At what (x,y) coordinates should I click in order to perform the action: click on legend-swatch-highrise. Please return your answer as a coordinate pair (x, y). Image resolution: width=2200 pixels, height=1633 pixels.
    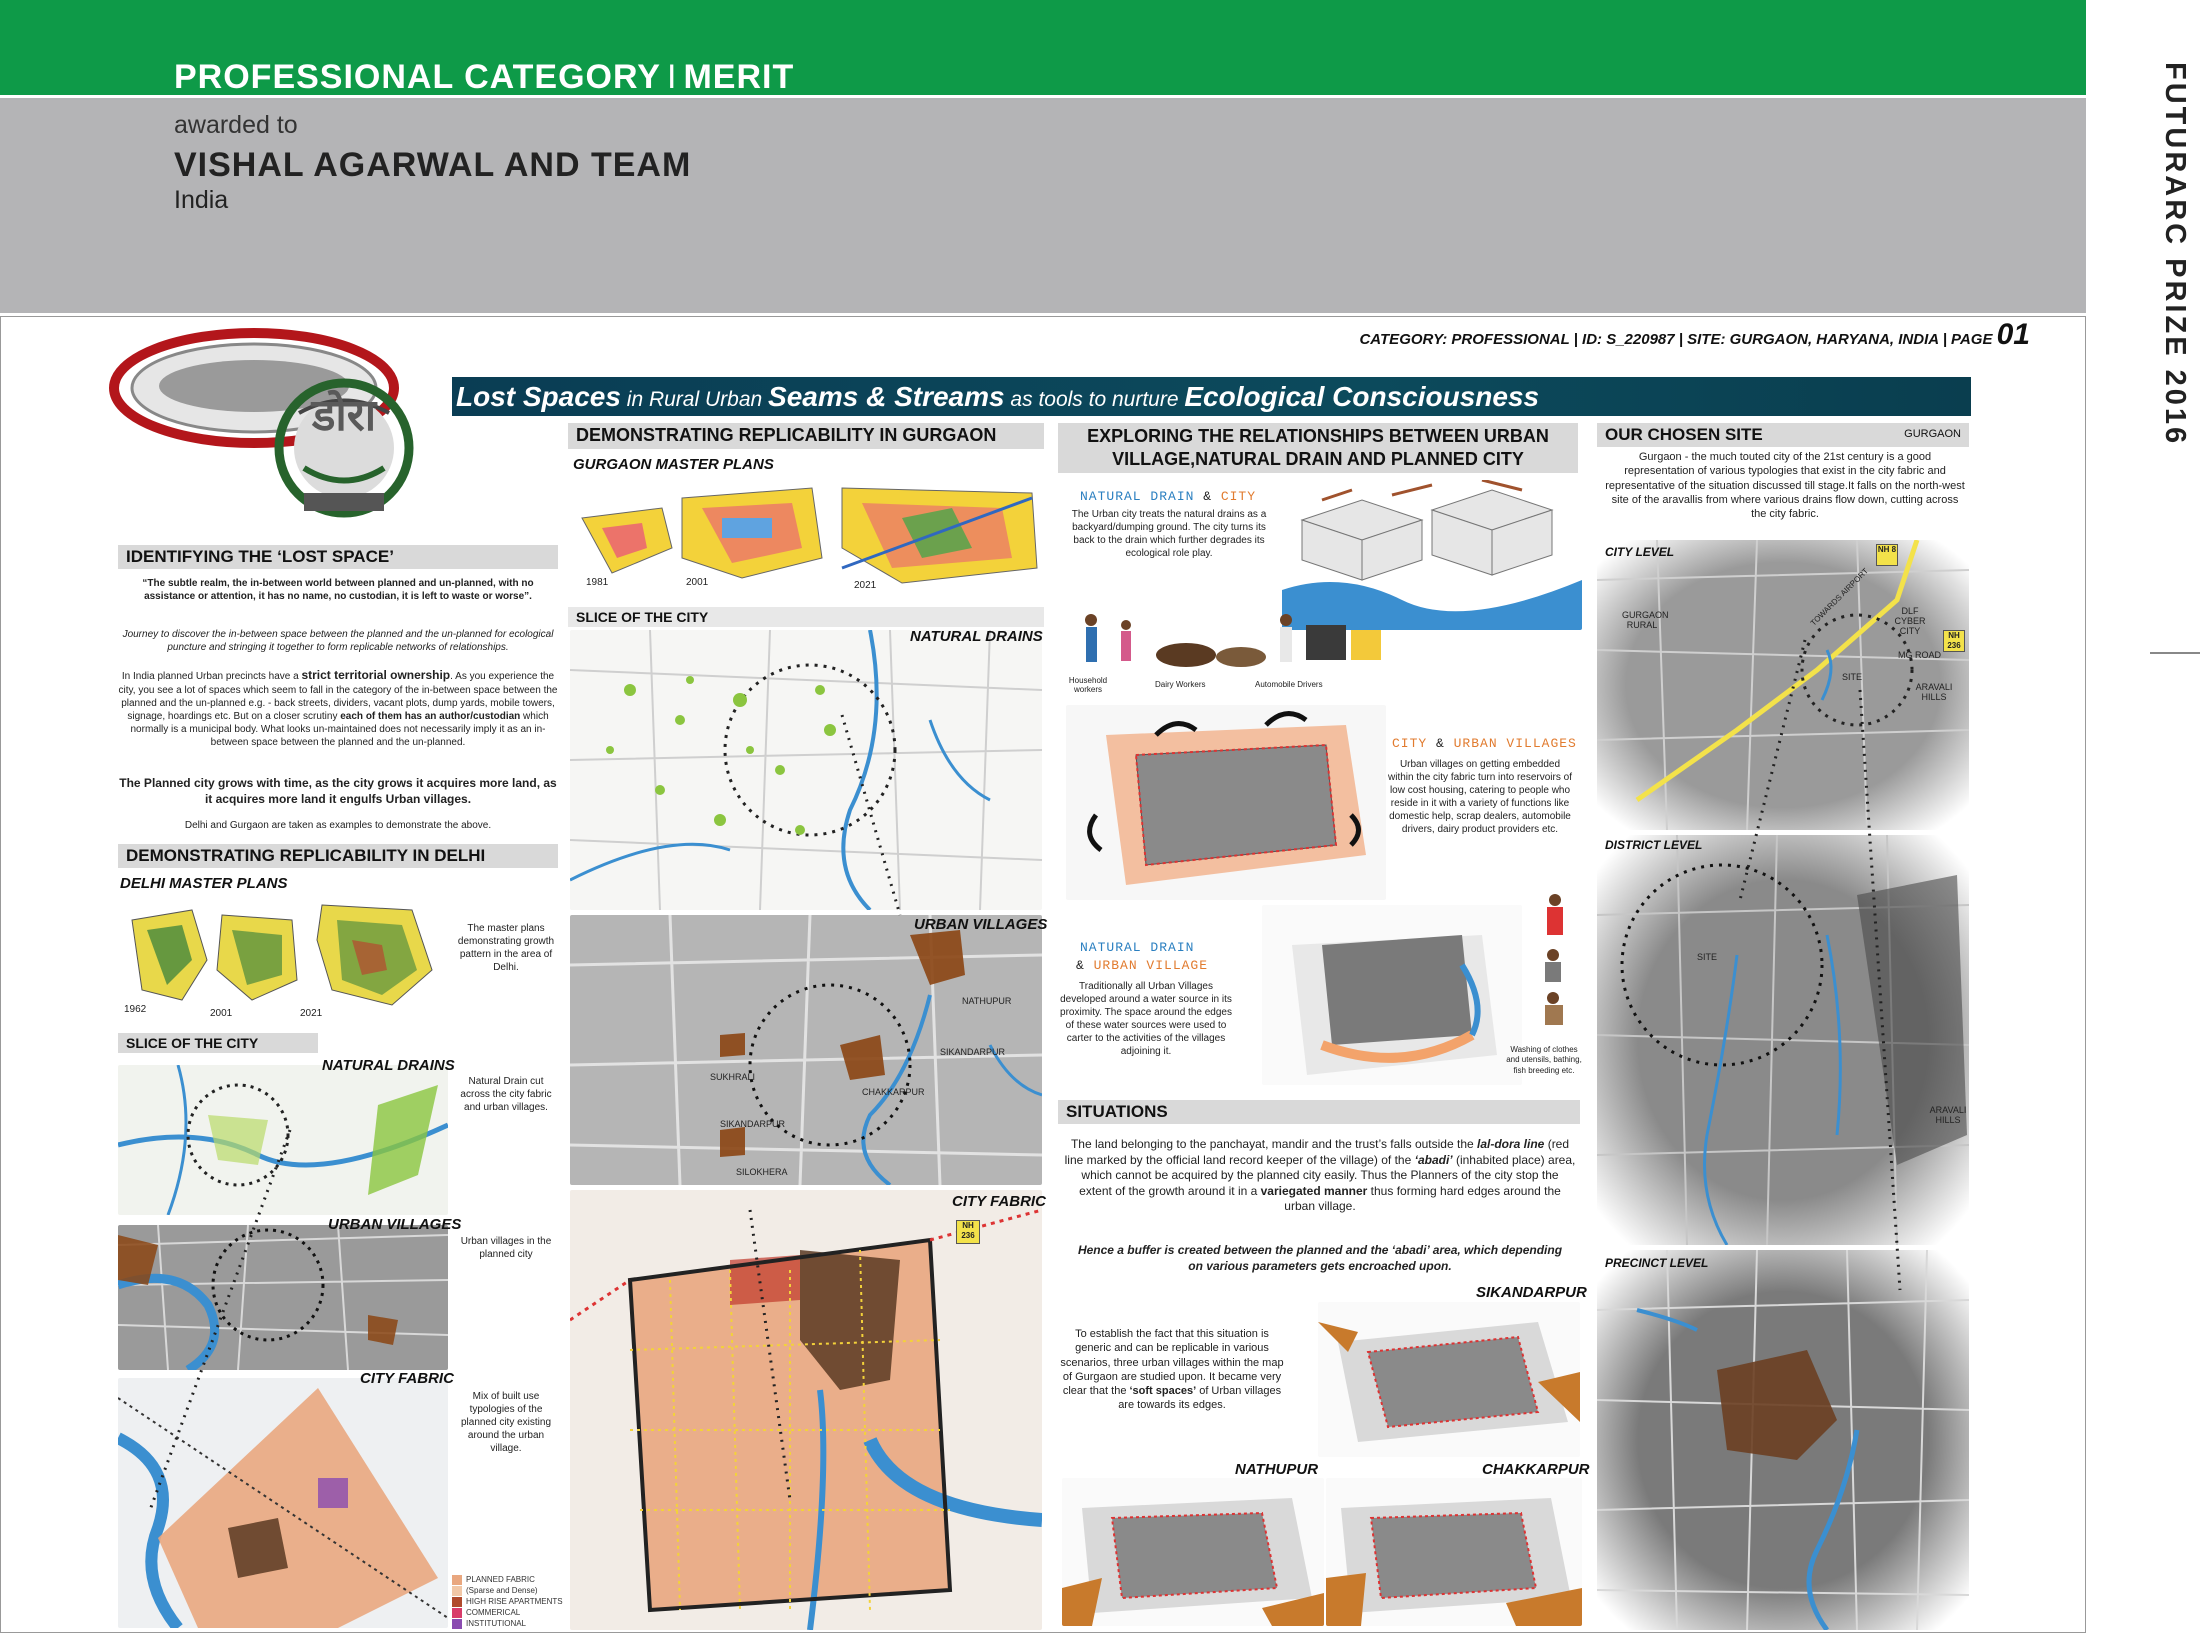
    Looking at the image, I should click on (457, 1601).